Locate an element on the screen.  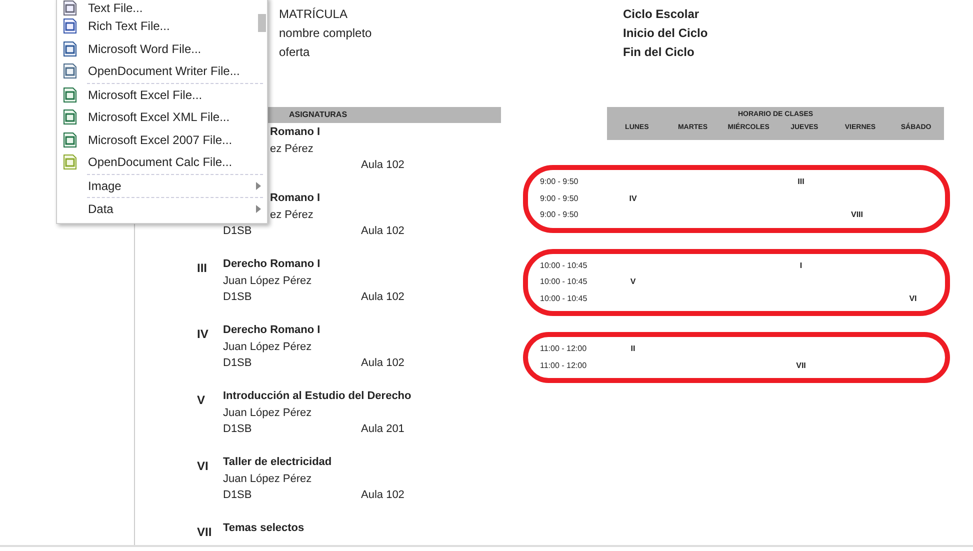
menu-item: Data is located at coordinates (162, 209).